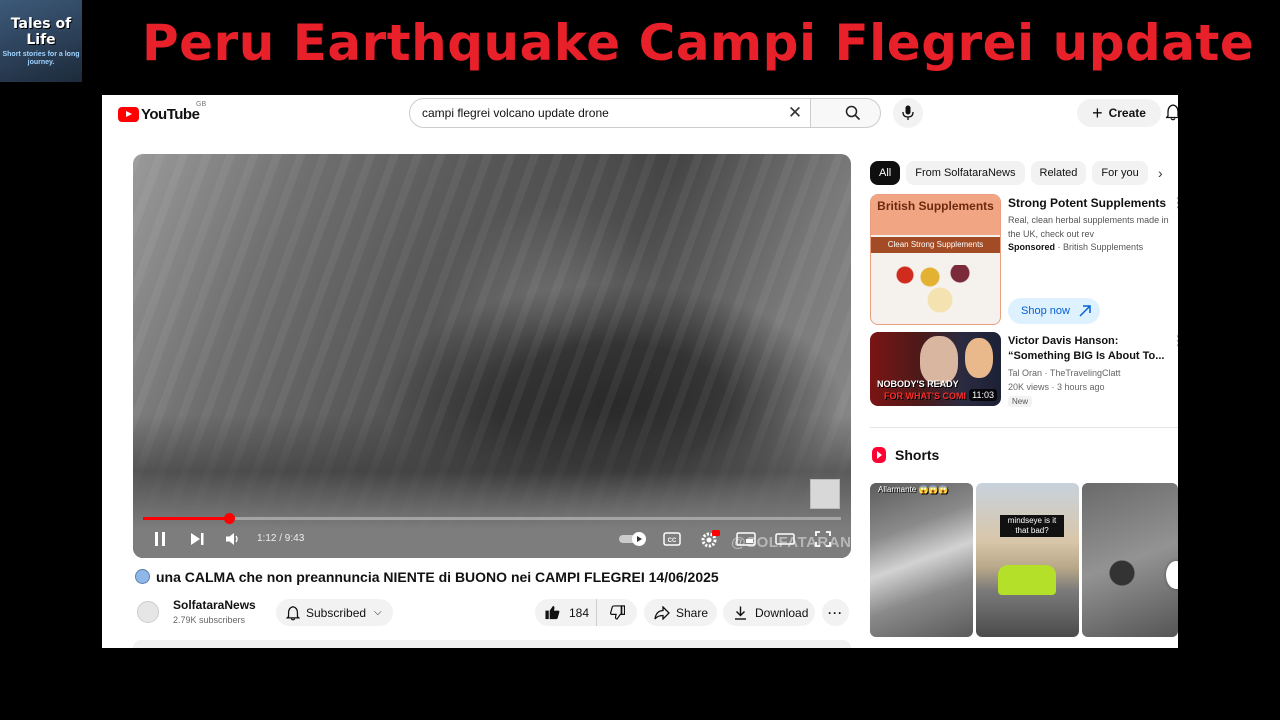  Describe the element at coordinates (201, 104) in the screenshot. I see `country-code: GB` at that location.